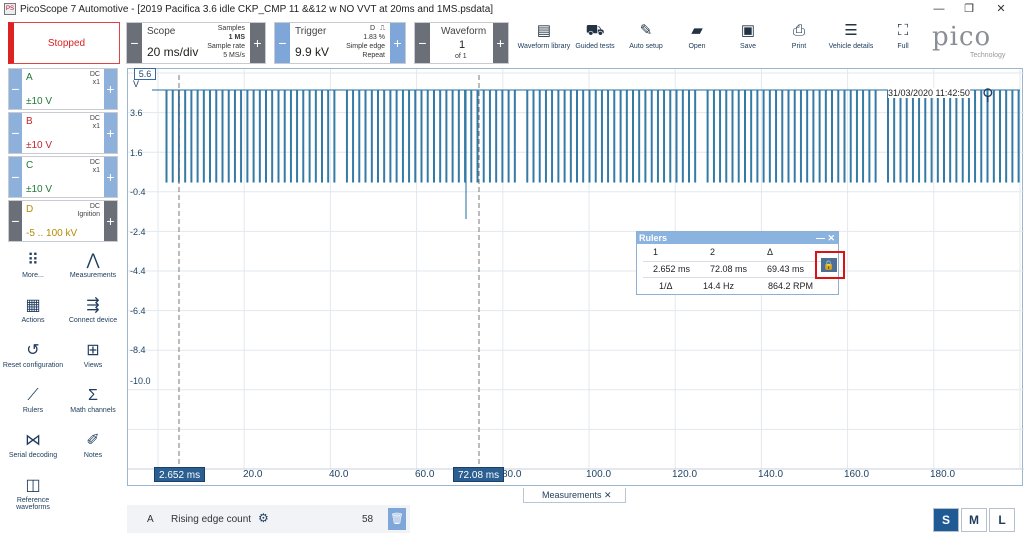 The width and height of the screenshot is (1024, 538). I want to click on x-tick-100: 100.0, so click(599, 474).